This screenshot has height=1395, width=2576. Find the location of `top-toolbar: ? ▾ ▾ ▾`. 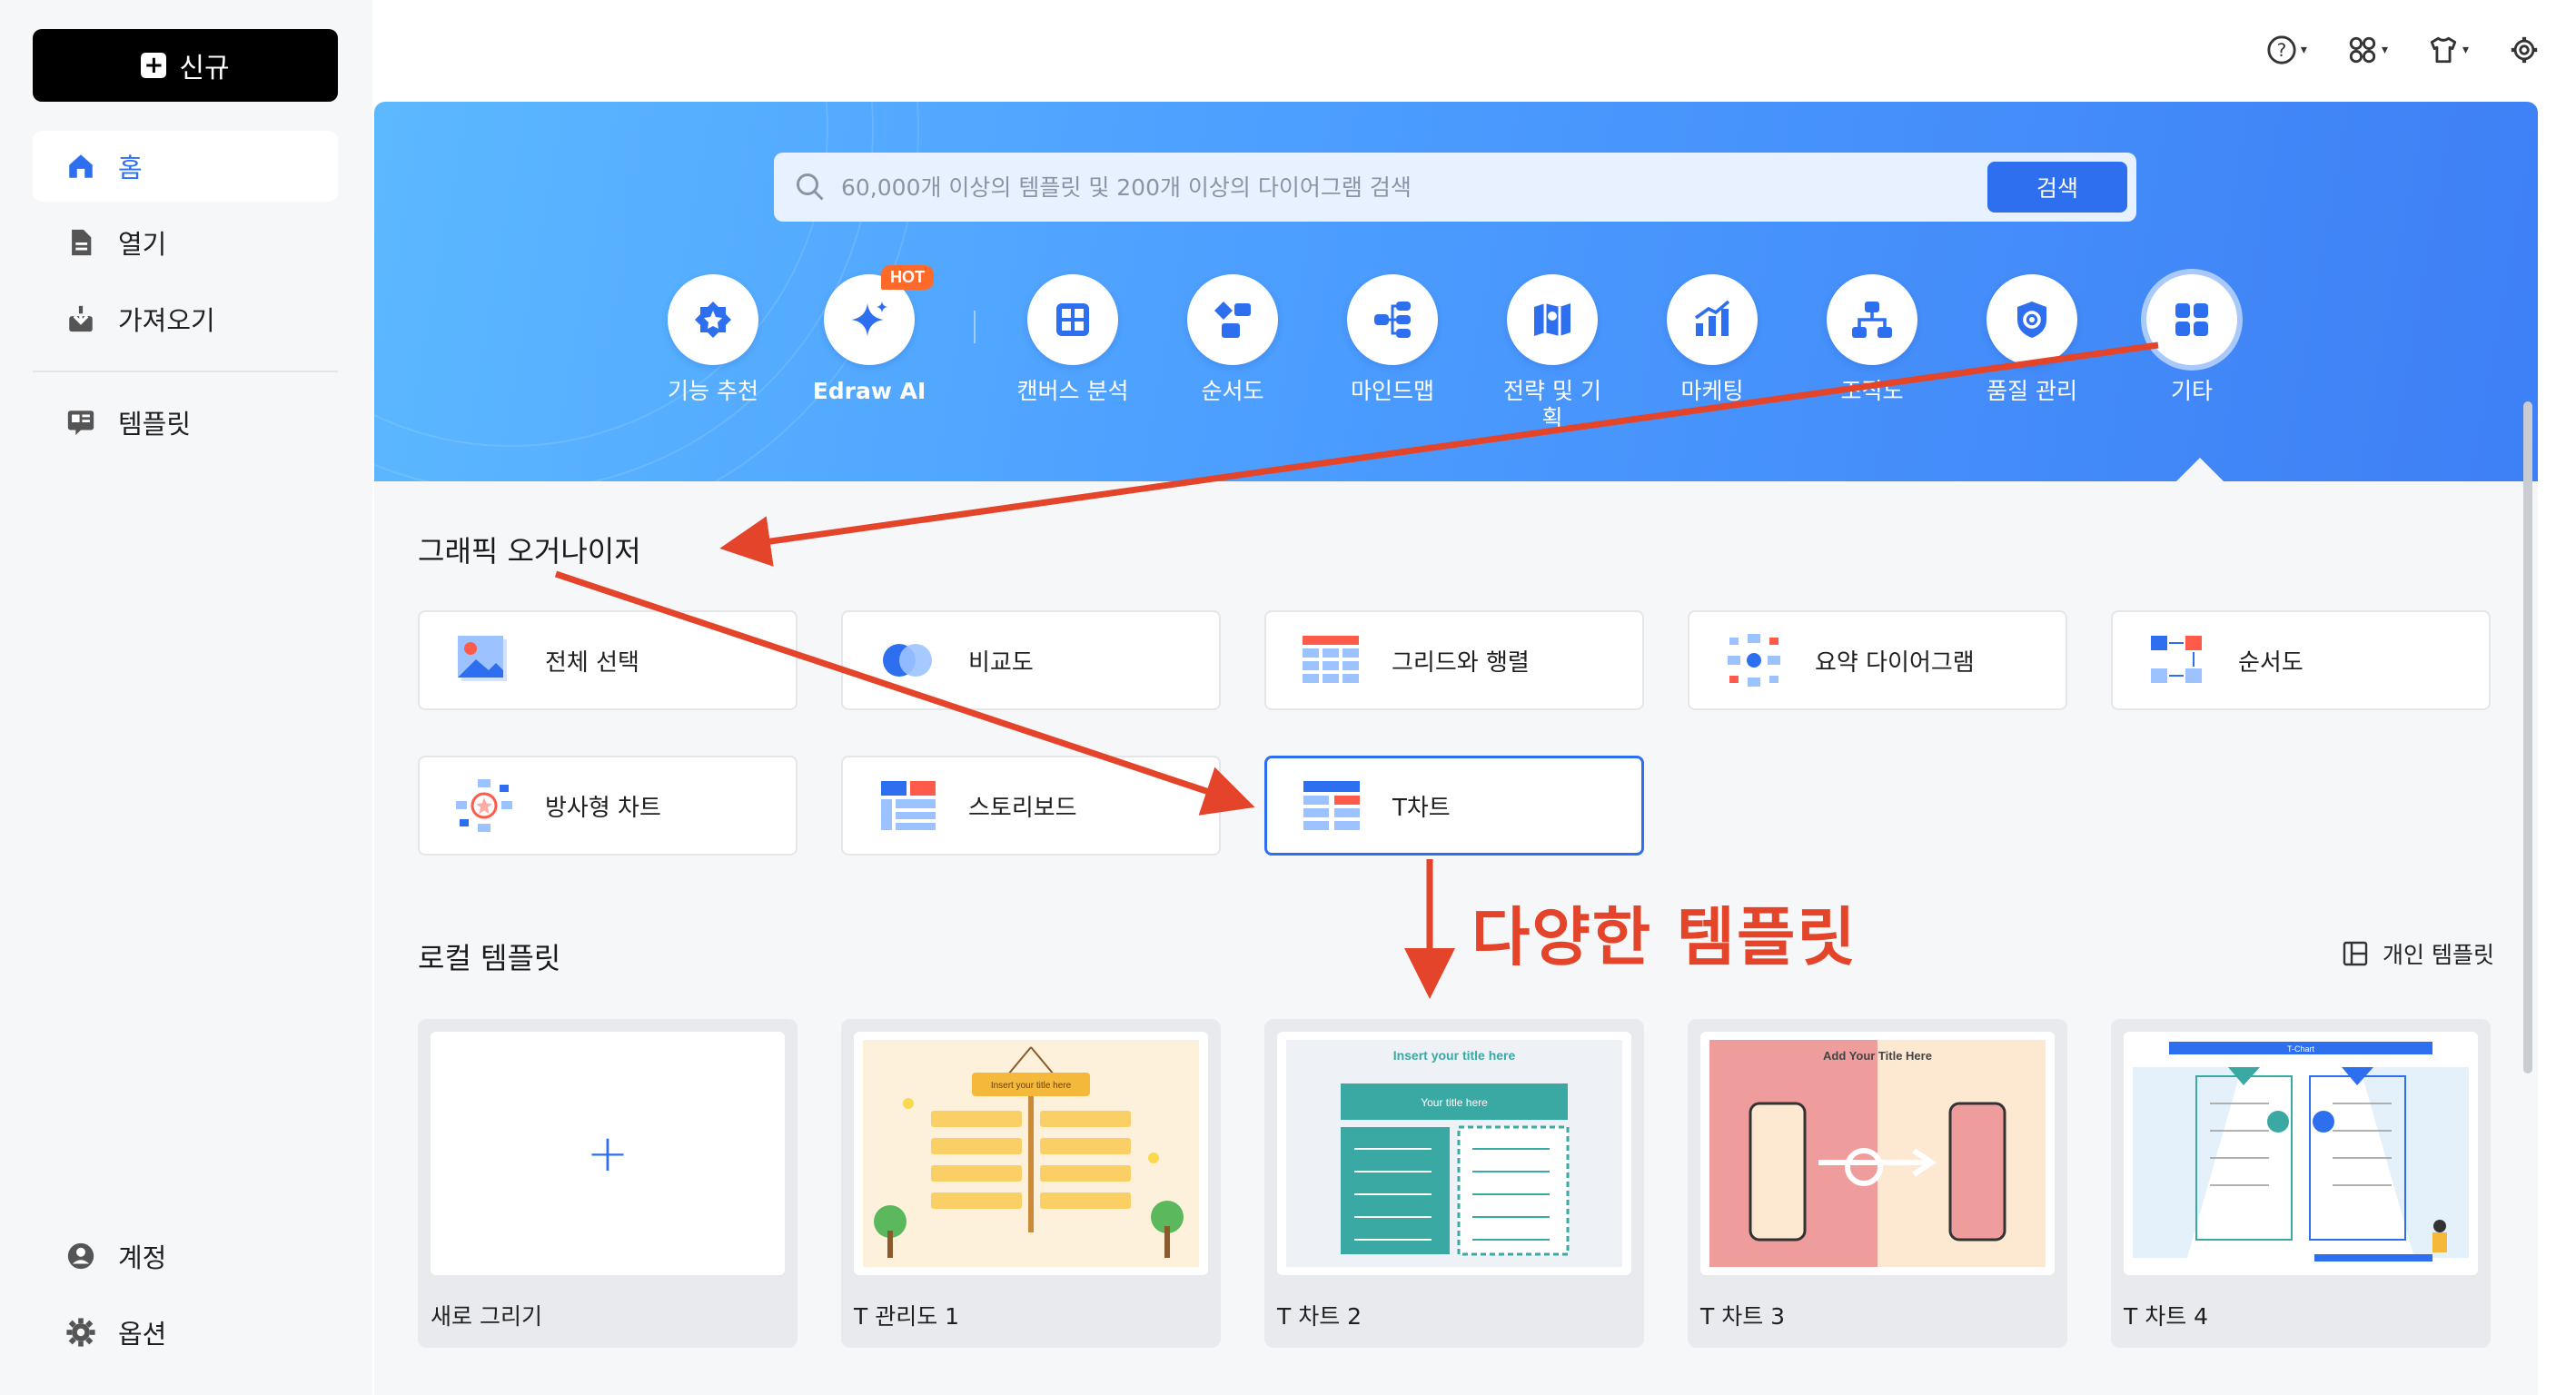

top-toolbar: ? ▾ ▾ ▾ is located at coordinates (2403, 50).